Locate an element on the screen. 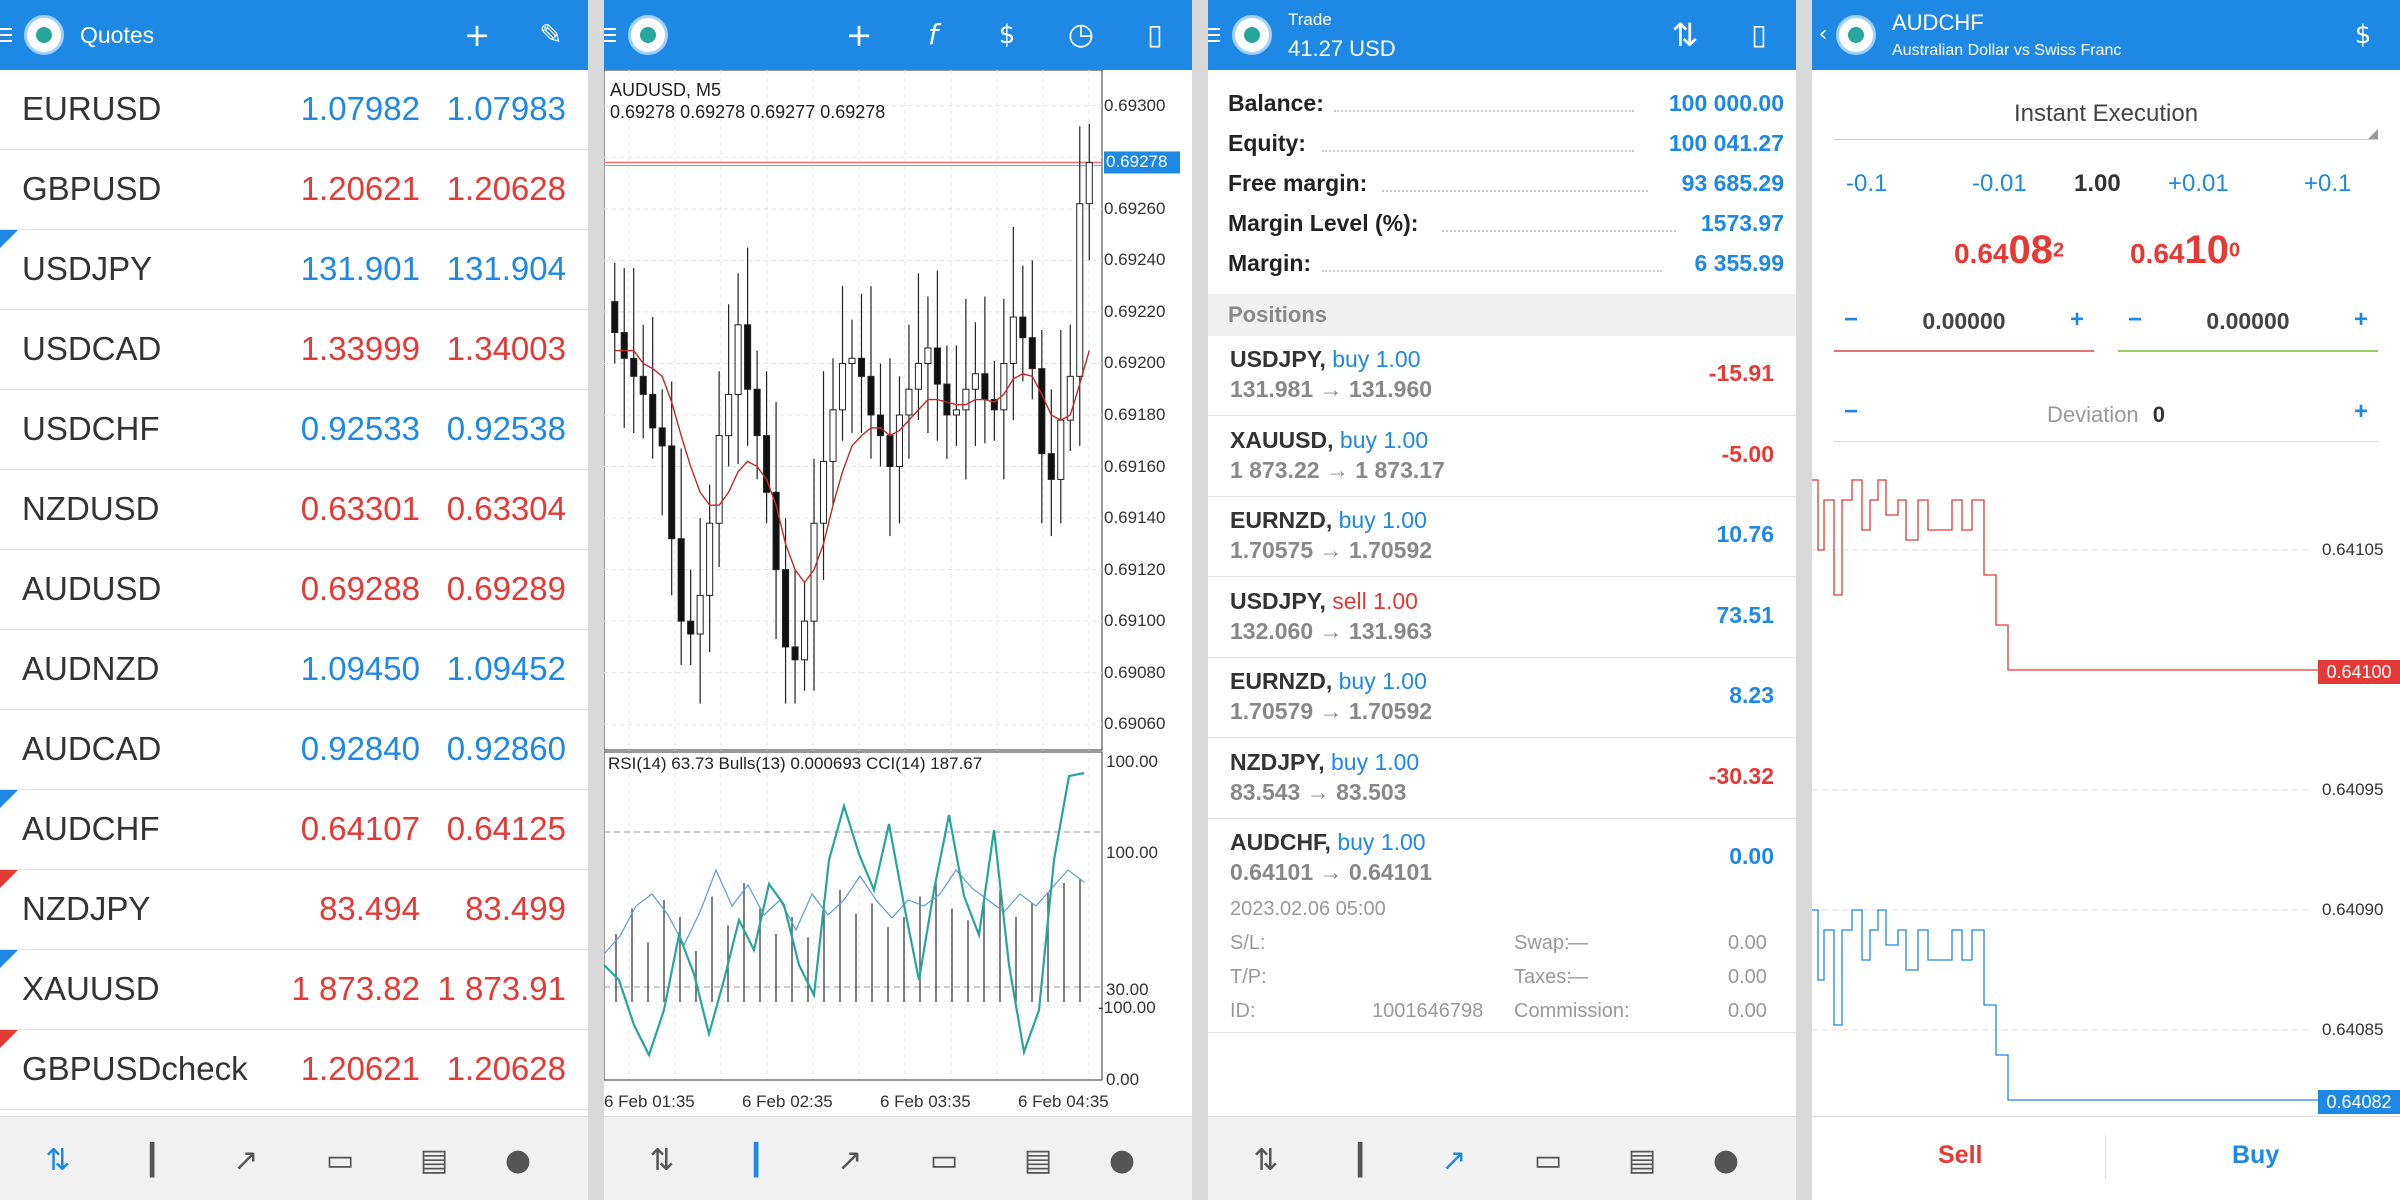  buy-button: Buy is located at coordinates (2255, 1155).